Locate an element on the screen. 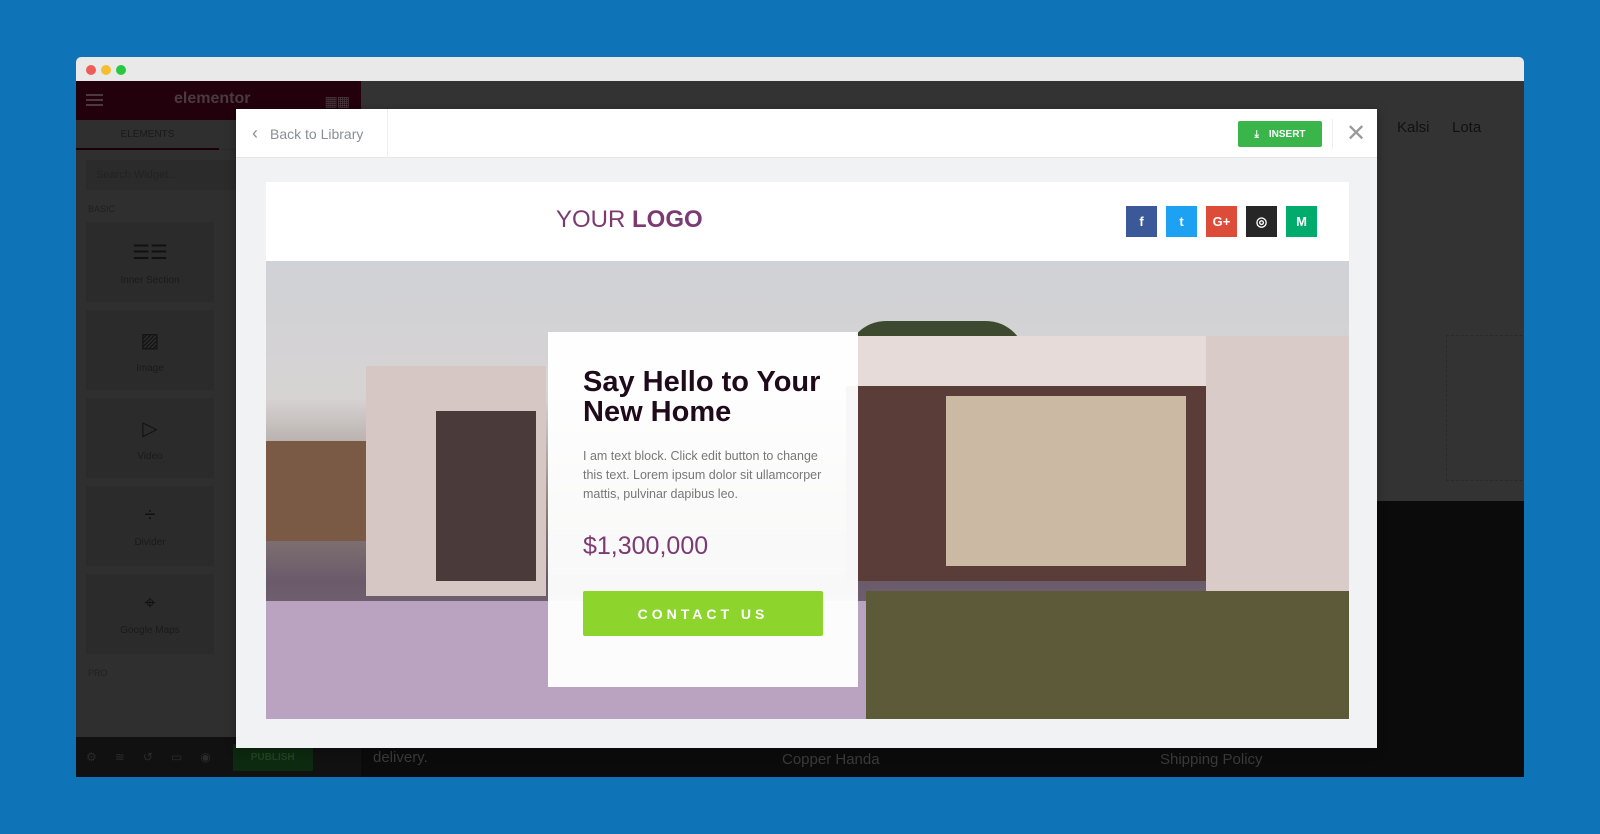 Image resolution: width=1600 pixels, height=834 pixels. close-icon: ✕ is located at coordinates (1356, 133).